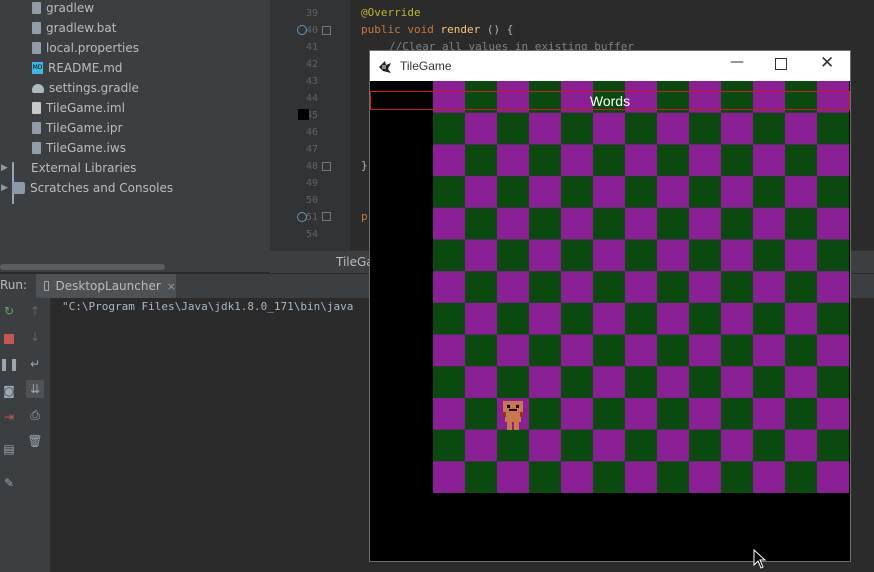 The image size is (874, 572). I want to click on up-arrow-icon: ↑, so click(35, 311).